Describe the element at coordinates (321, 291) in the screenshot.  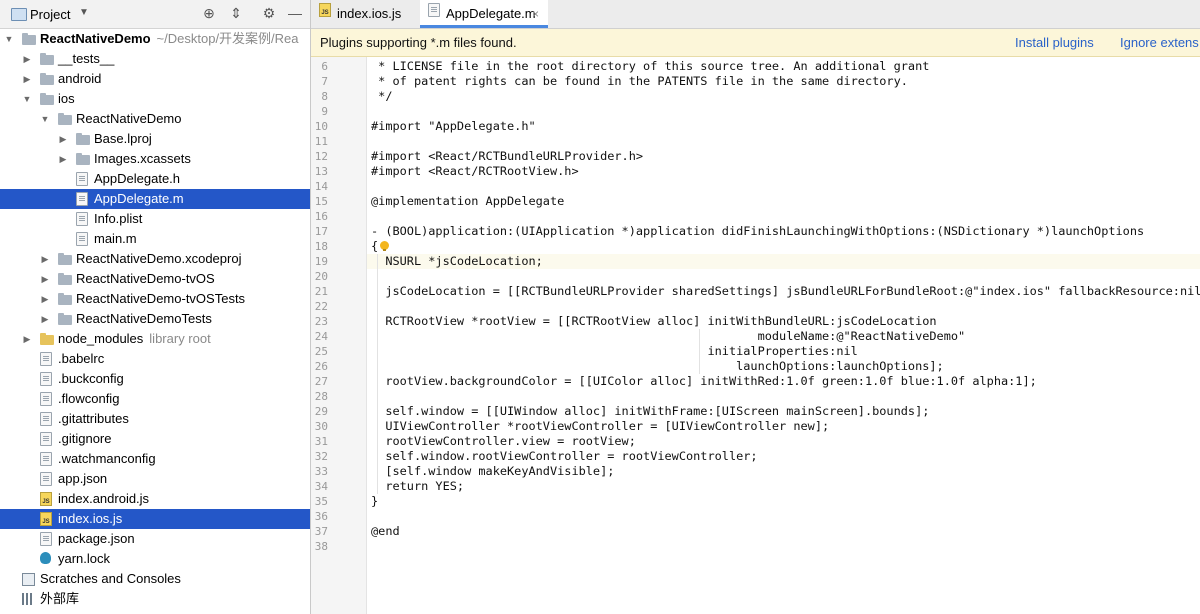
I see `line-number: 21` at that location.